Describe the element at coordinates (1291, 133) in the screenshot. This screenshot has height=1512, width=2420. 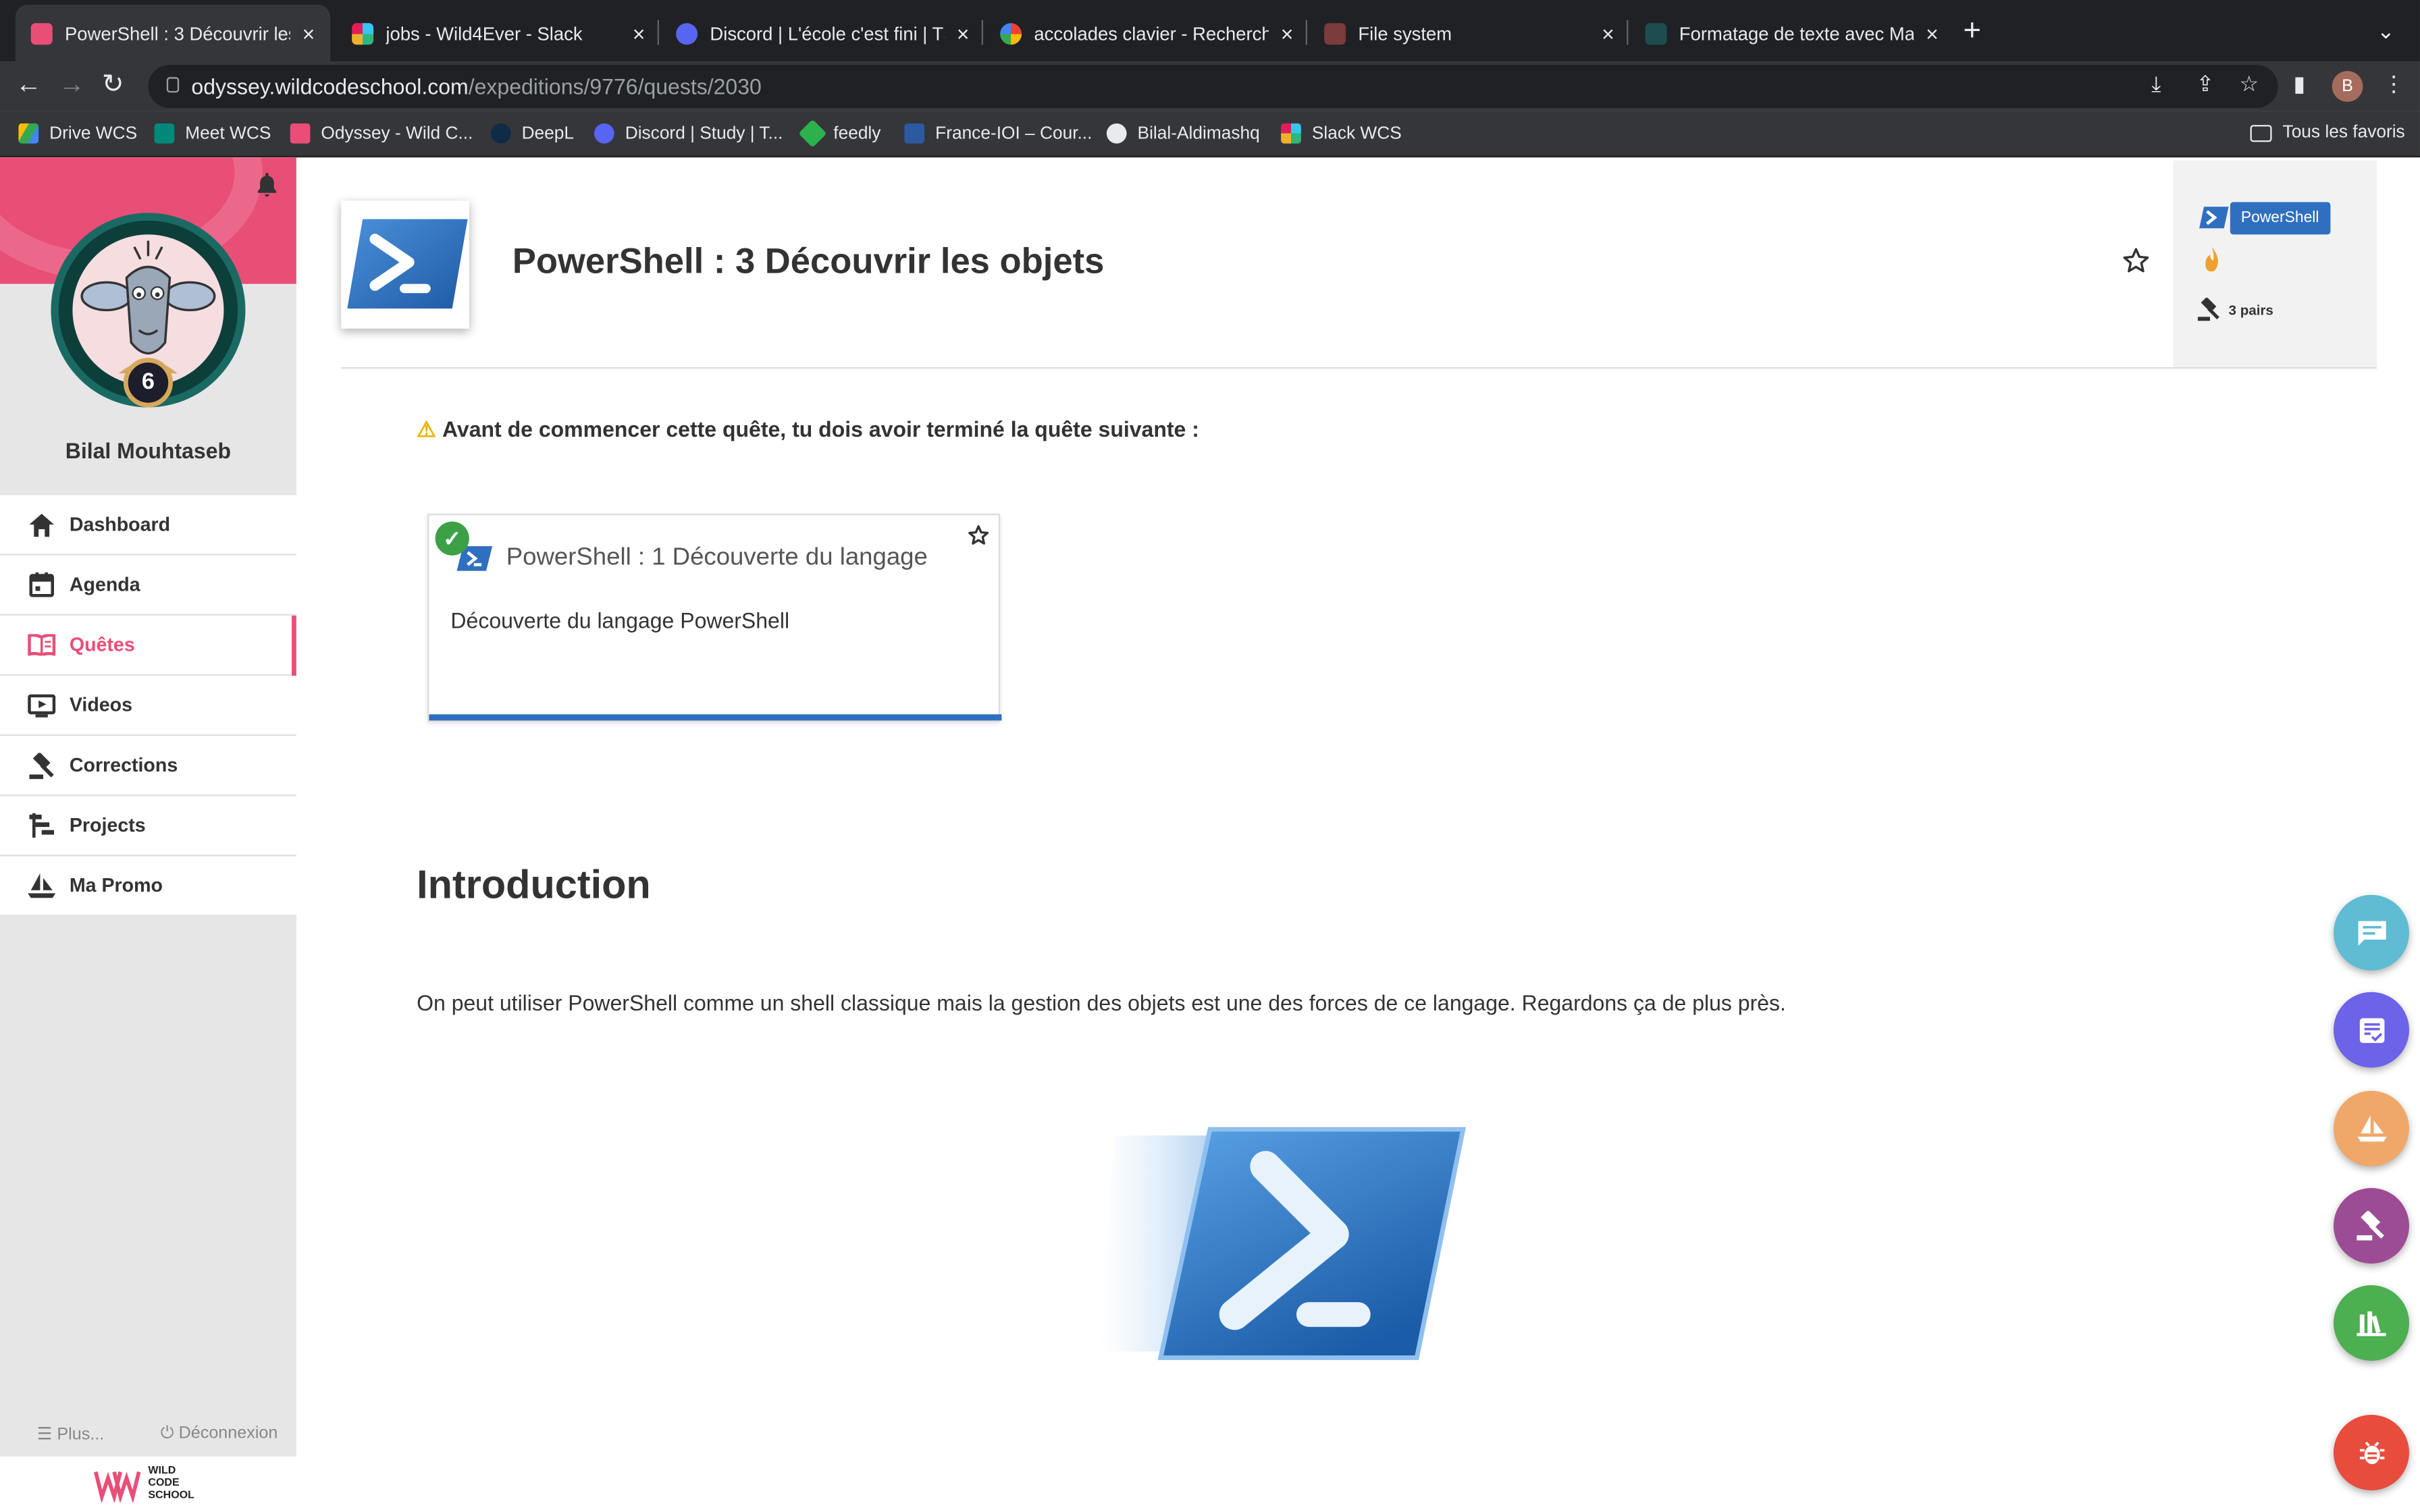
I see `slack-icon` at that location.